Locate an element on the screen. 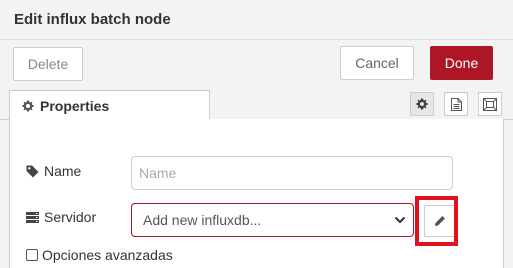 The width and height of the screenshot is (513, 268). name-label: Name is located at coordinates (63, 171).